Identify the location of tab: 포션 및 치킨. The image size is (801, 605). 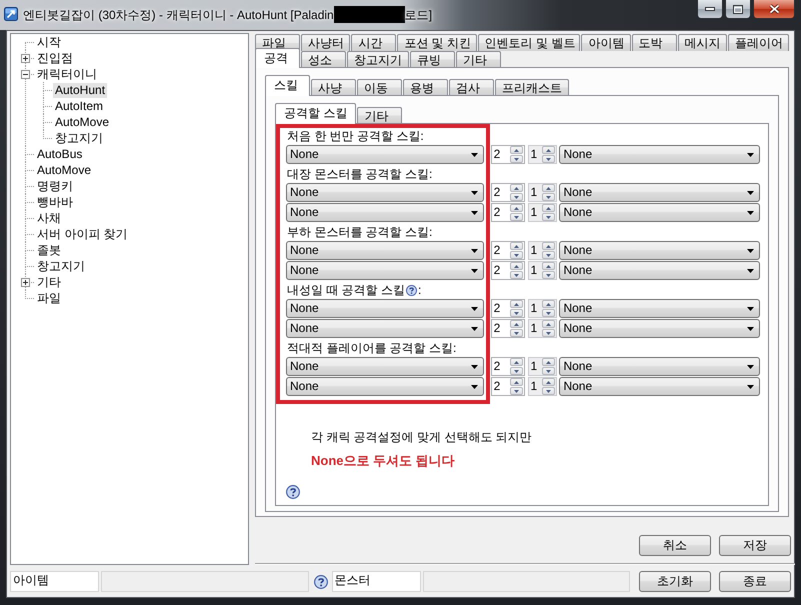
(437, 42).